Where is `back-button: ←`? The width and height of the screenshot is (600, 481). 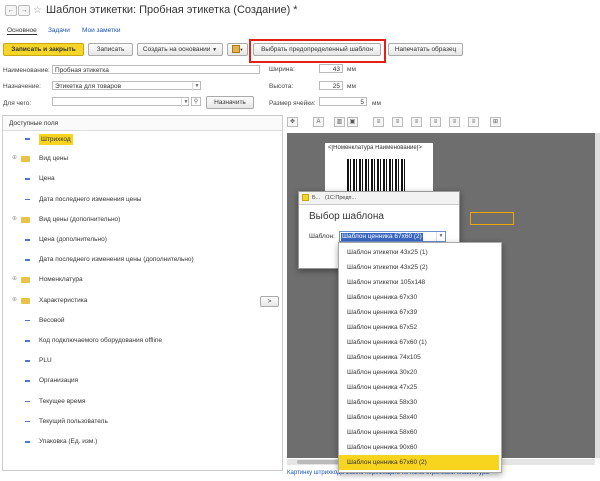 back-button: ← is located at coordinates (11, 10).